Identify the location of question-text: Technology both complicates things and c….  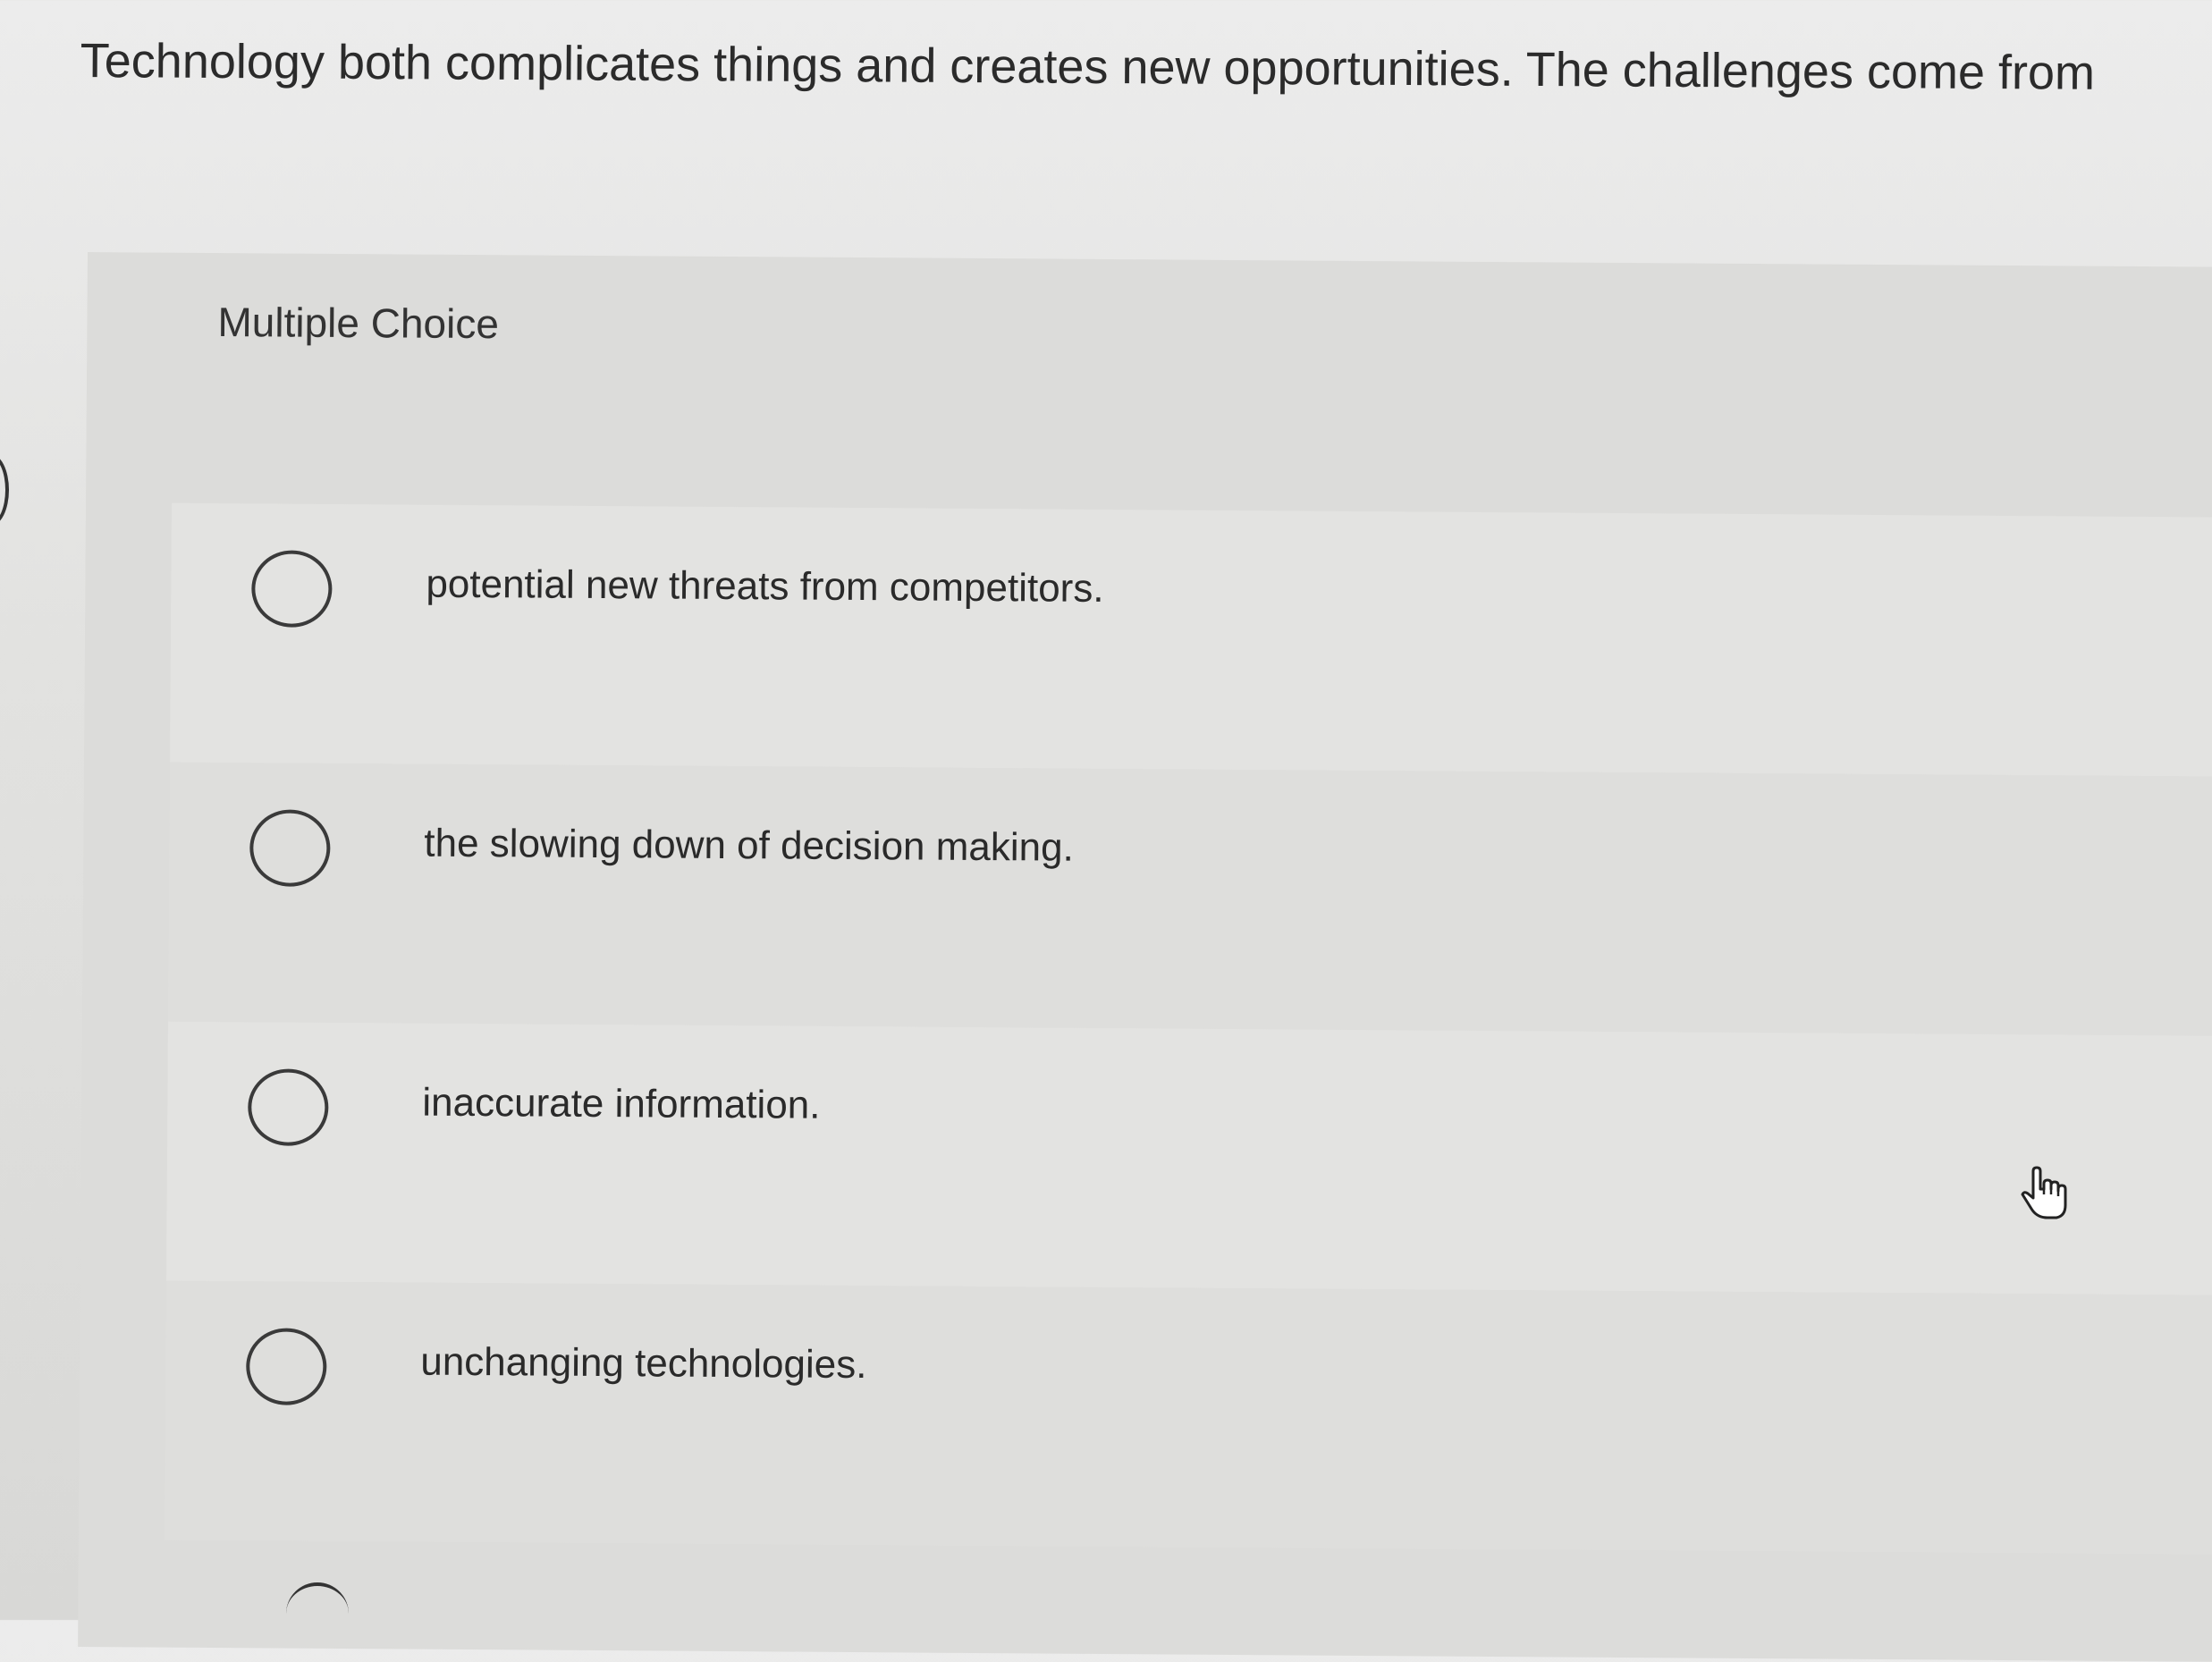
(1088, 66).